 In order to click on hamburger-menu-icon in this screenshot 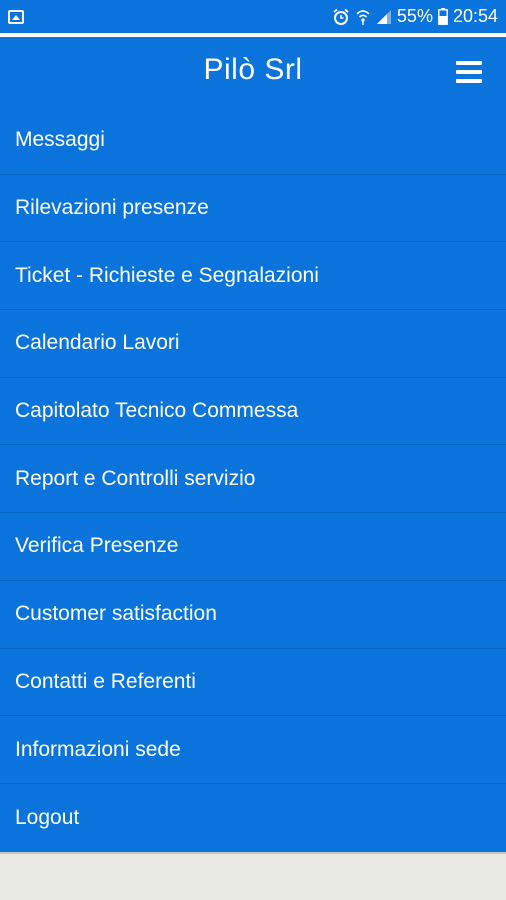, I will do `click(469, 72)`.